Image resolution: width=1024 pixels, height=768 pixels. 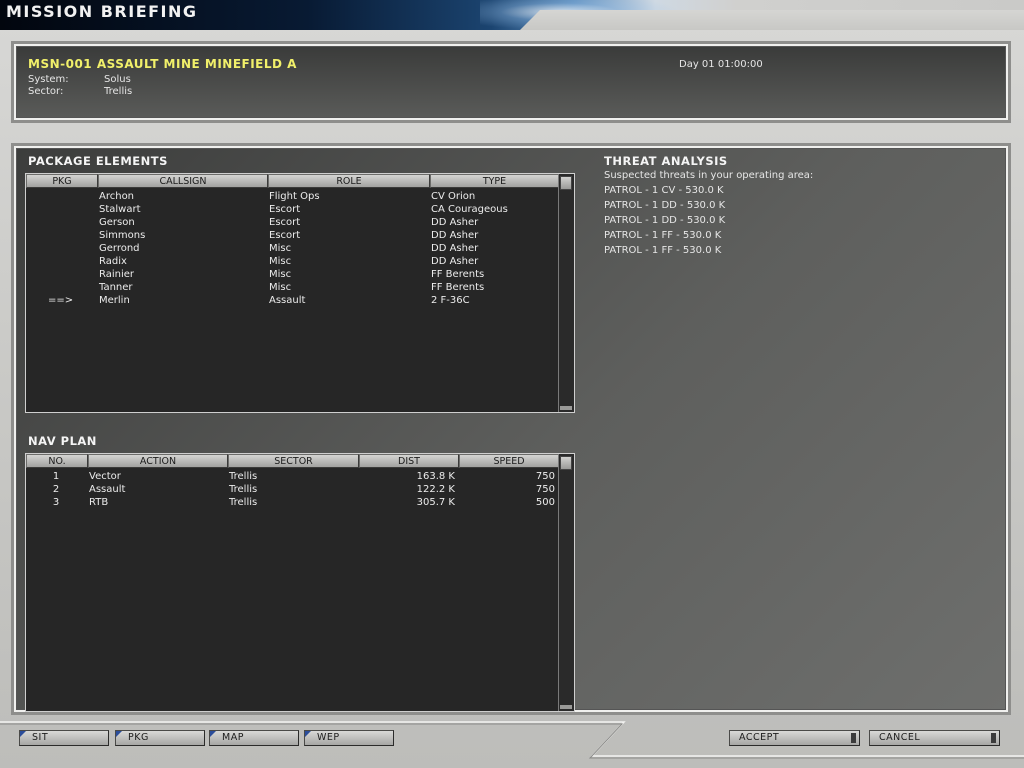 I want to click on table-row: Stalwart Escort CA Courageous, so click(x=292, y=209).